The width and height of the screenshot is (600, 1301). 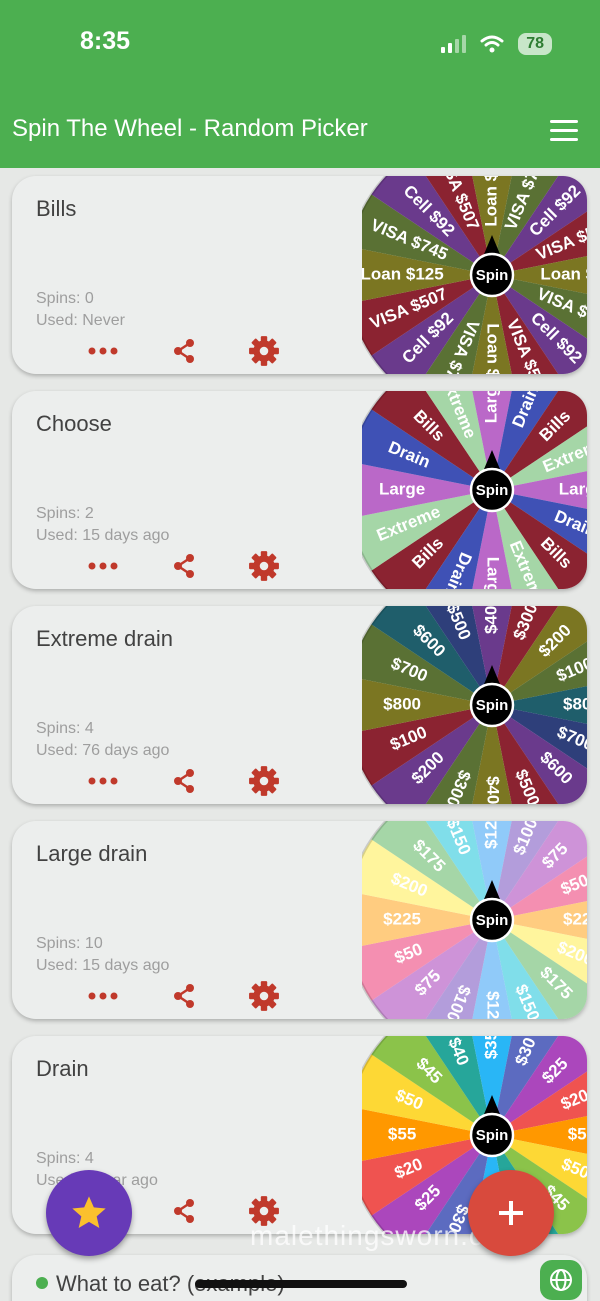 I want to click on wifi-icon, so click(x=492, y=44).